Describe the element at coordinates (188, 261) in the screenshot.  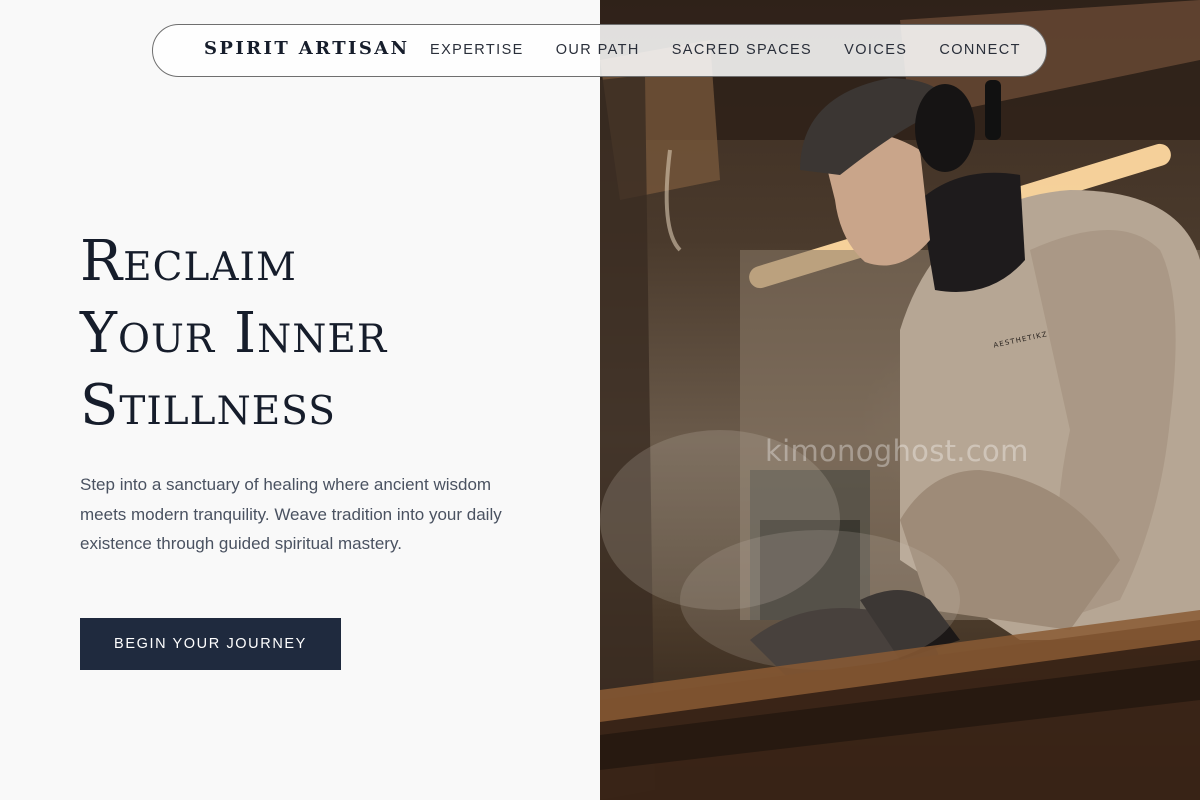
I see `headline-line-1: Reclaim` at that location.